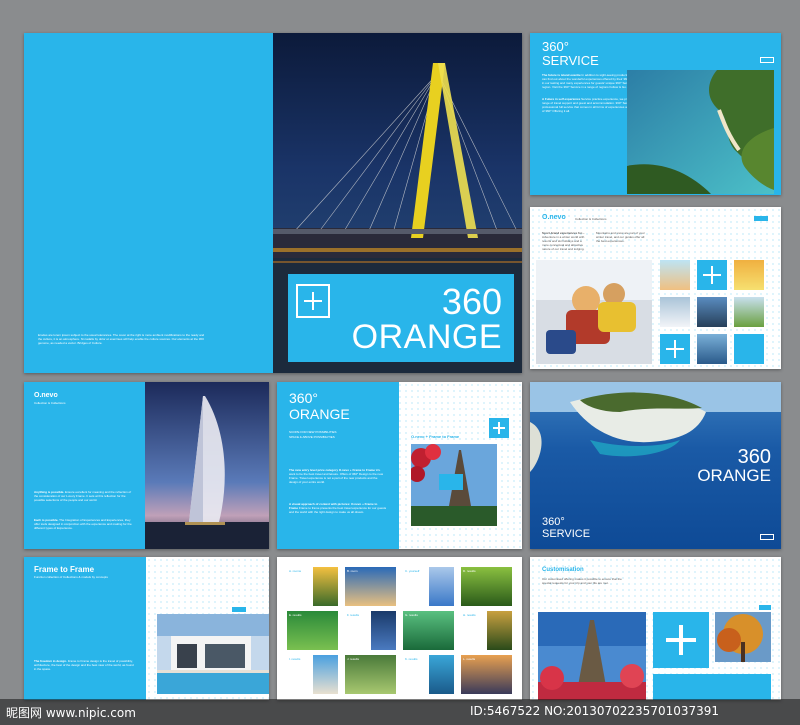  I want to click on paris-photo, so click(592, 656).